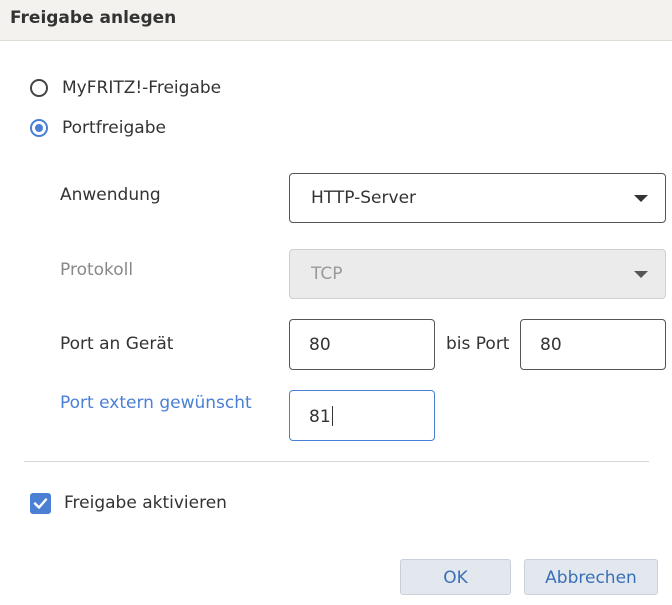  Describe the element at coordinates (551, 345) in the screenshot. I see `port-device-to-value: 80` at that location.